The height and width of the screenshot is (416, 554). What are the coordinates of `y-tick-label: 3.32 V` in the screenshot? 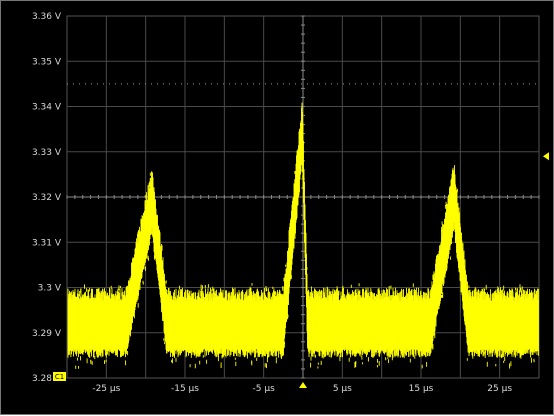 It's located at (47, 198).